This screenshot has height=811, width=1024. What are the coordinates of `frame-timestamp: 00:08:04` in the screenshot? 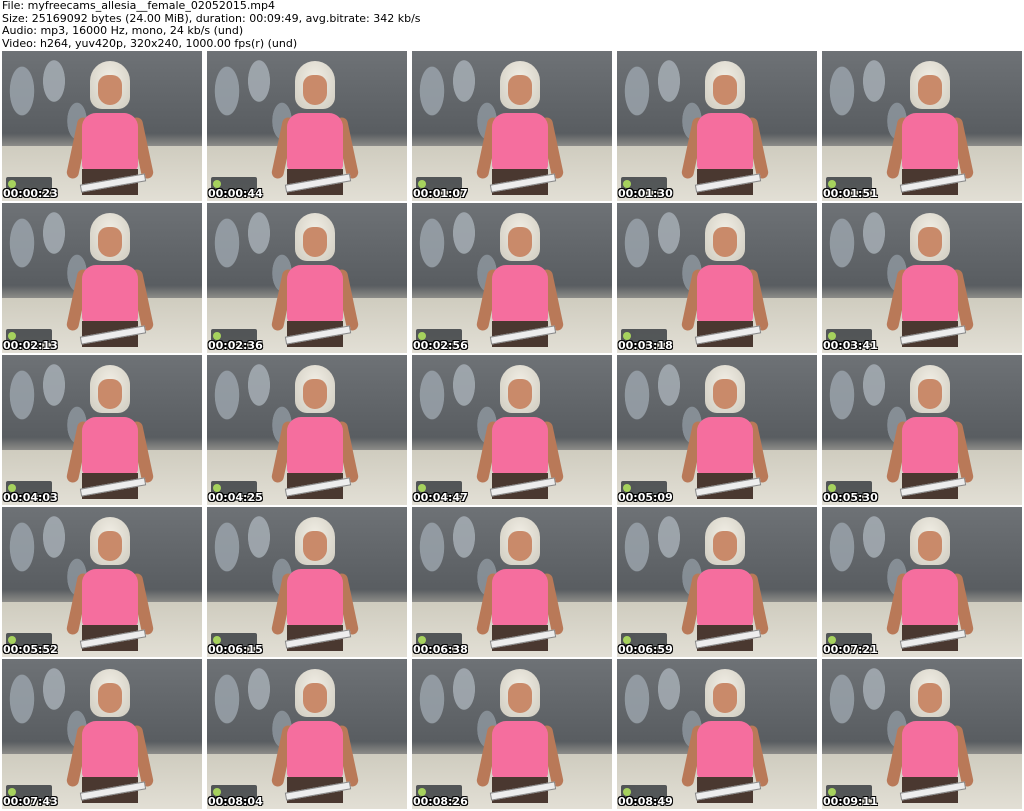 It's located at (235, 801).